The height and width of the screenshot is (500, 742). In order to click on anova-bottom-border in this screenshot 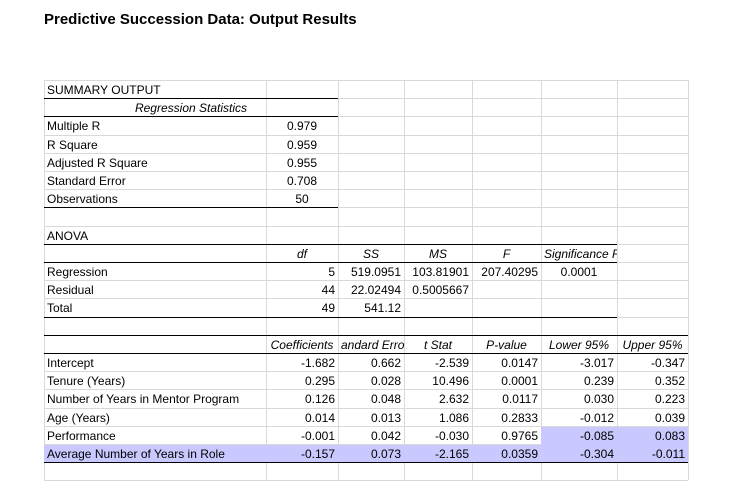, I will do `click(330, 317)`.